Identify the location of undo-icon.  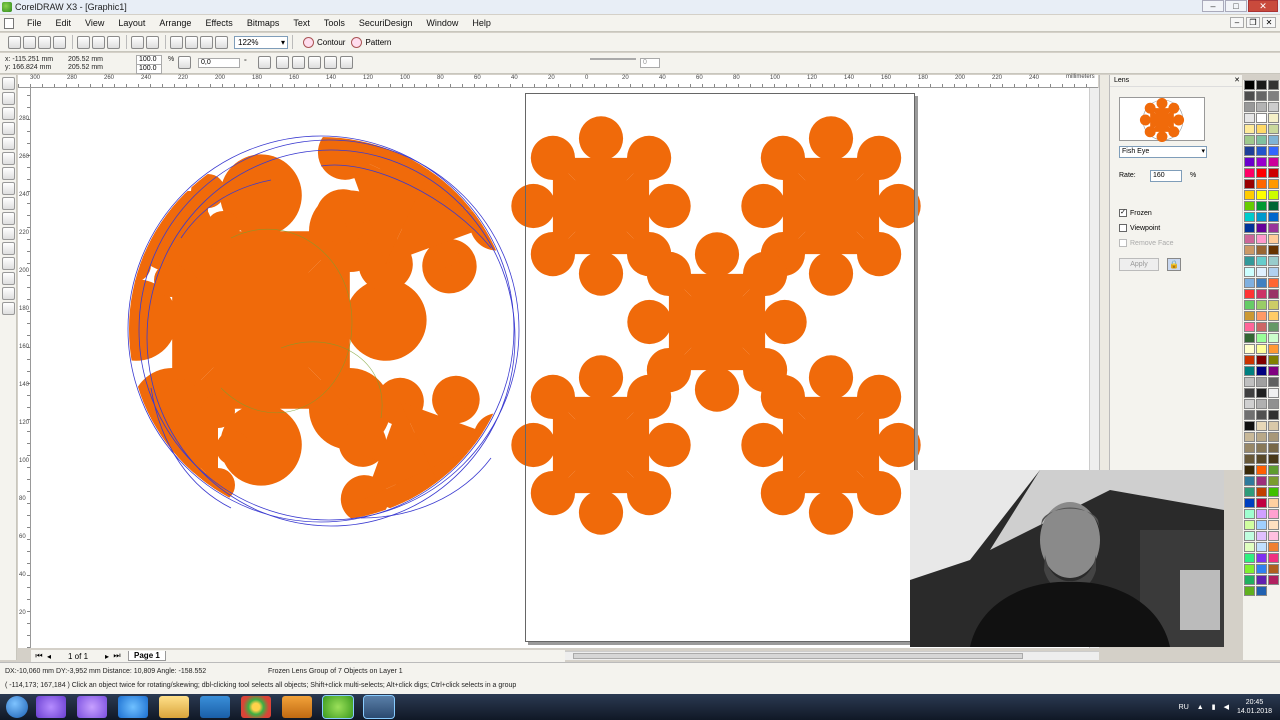
(137, 42).